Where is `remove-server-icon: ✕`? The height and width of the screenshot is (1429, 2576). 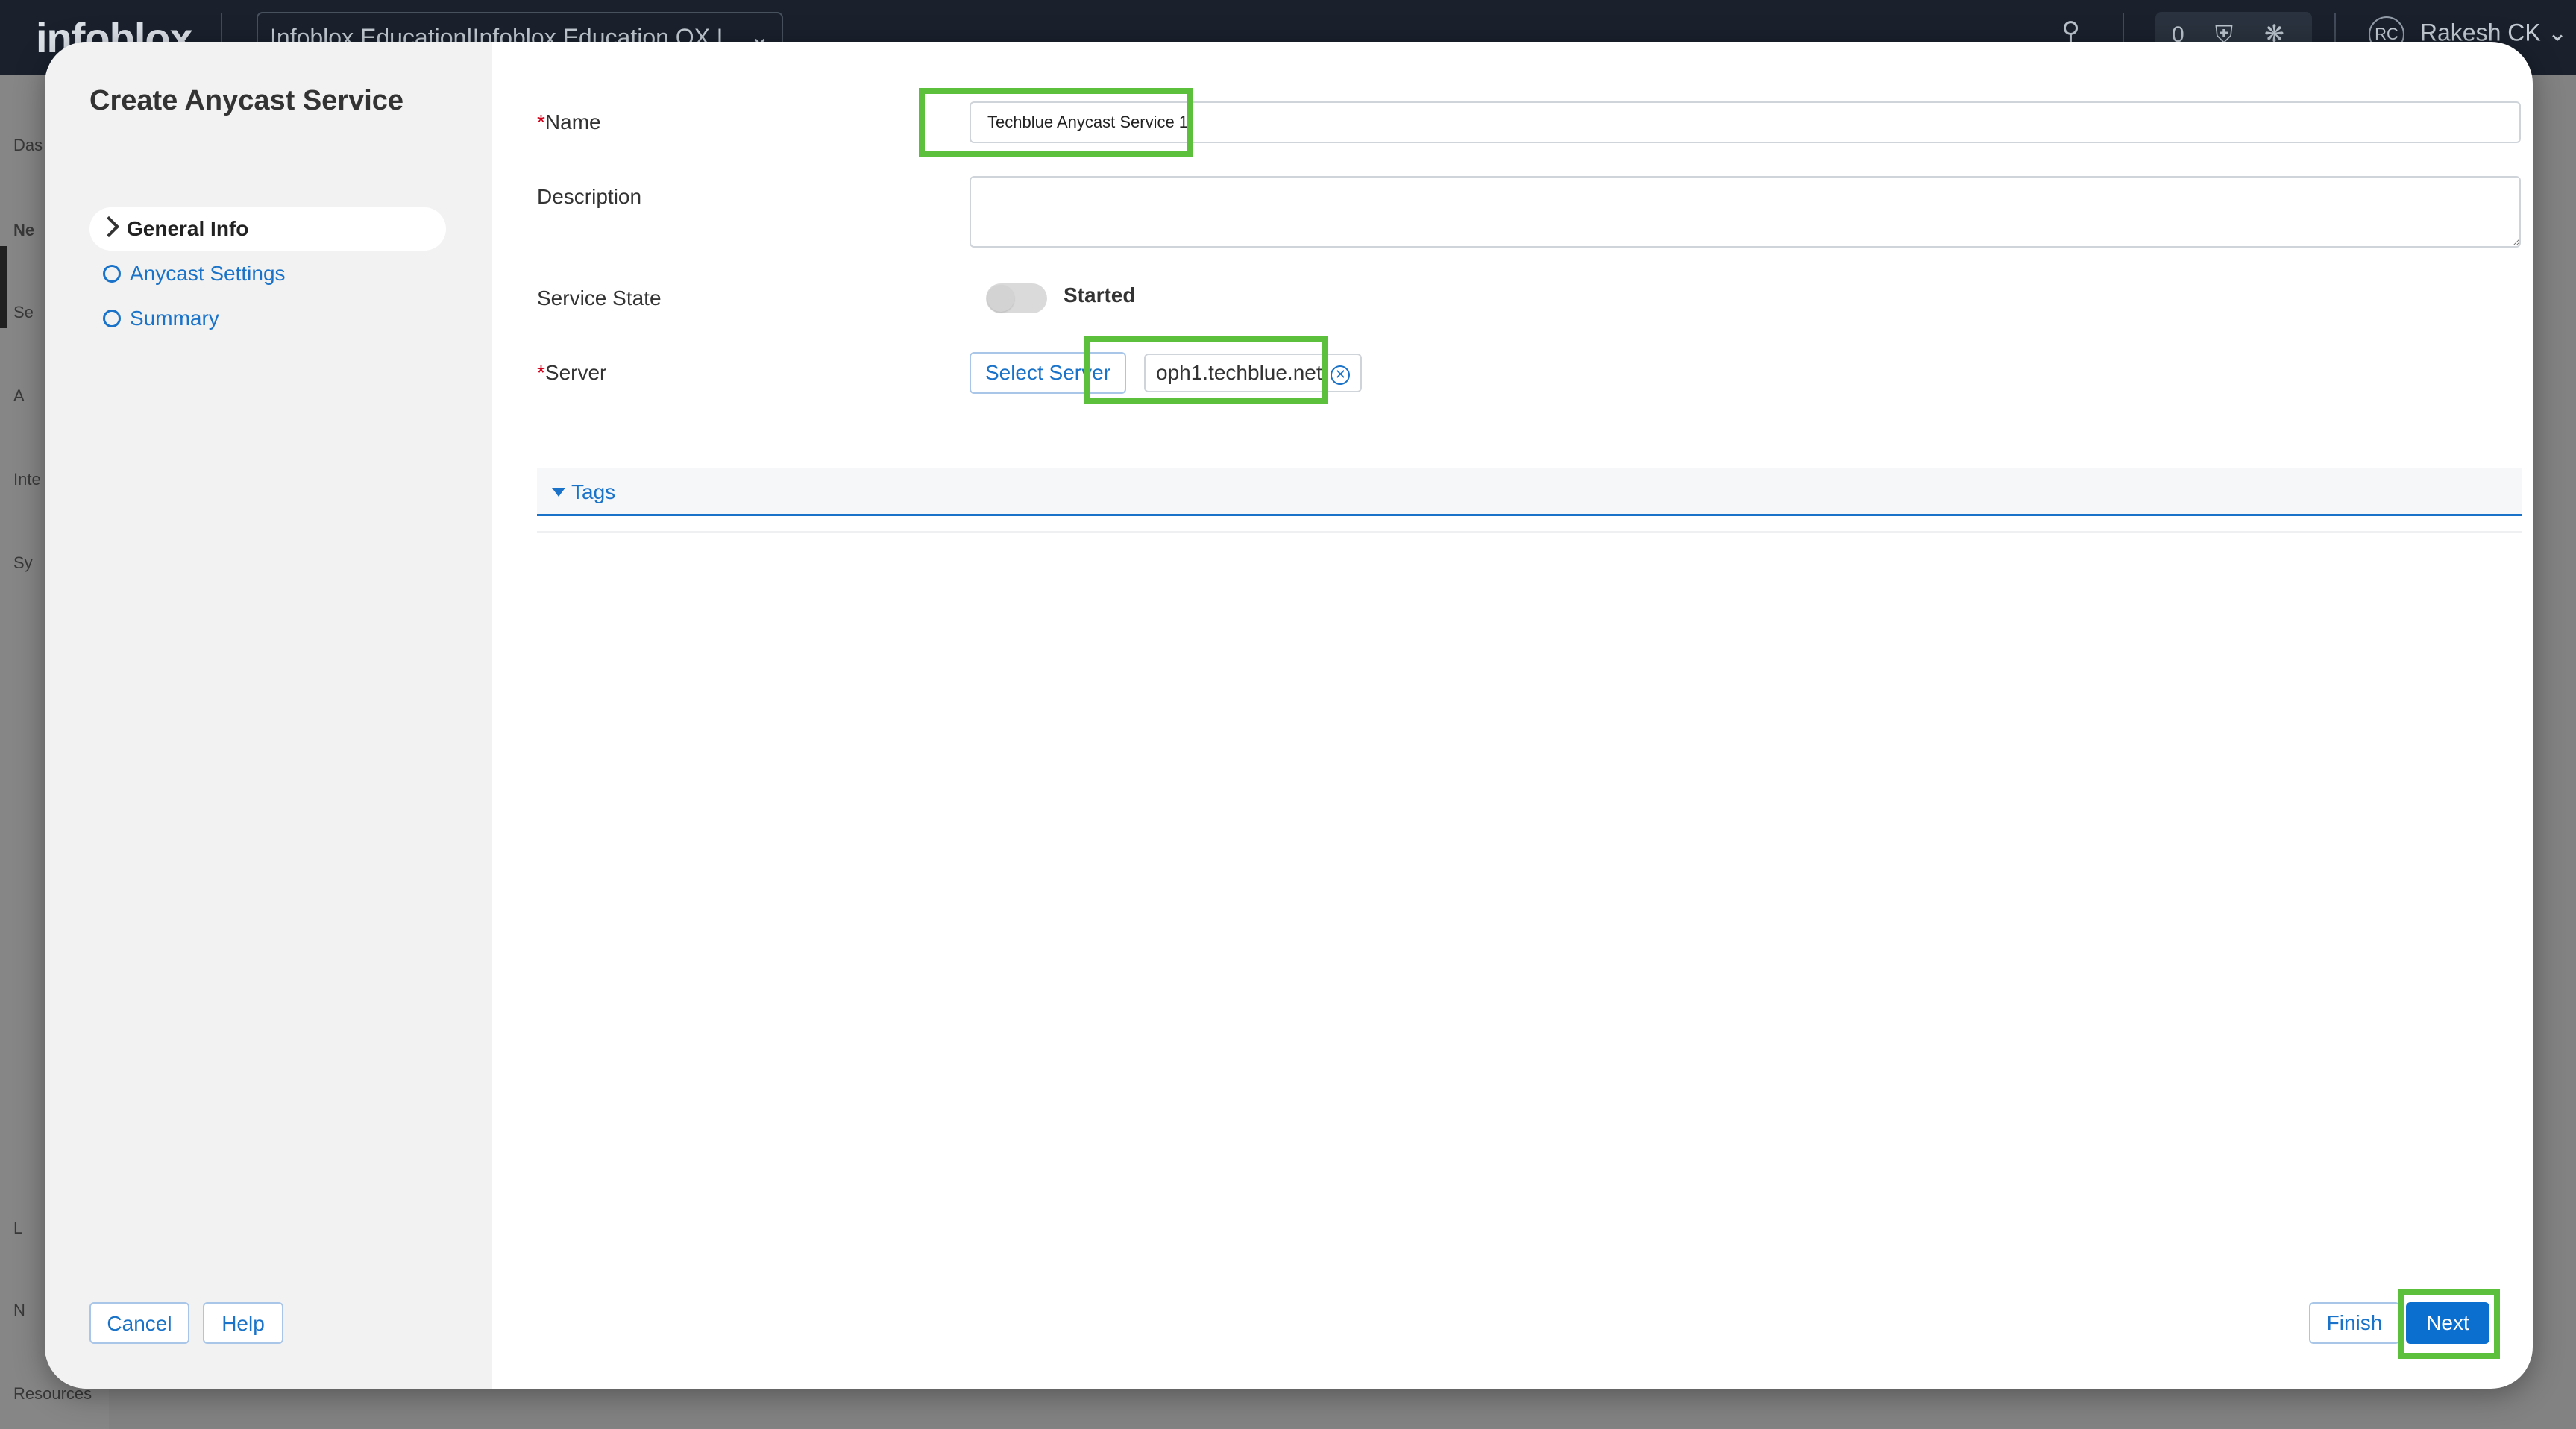
remove-server-icon: ✕ is located at coordinates (1341, 375).